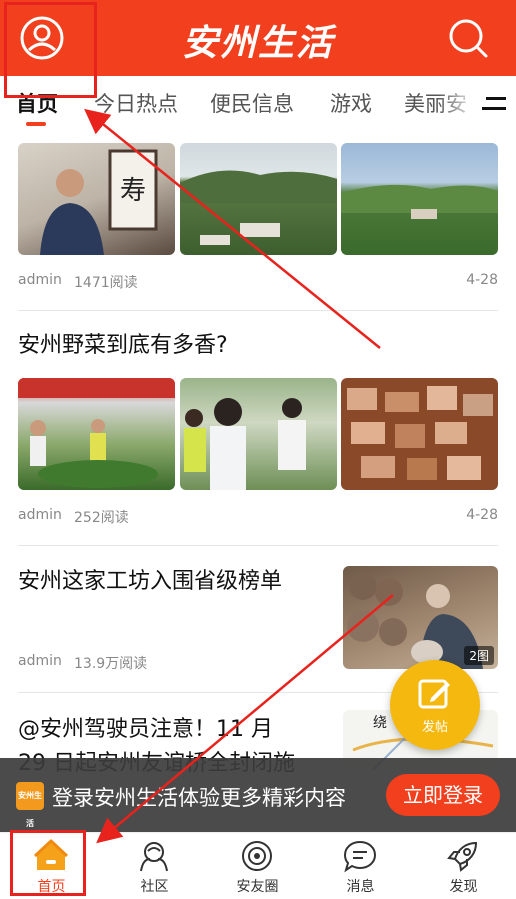  What do you see at coordinates (257, 887) in the screenshot?
I see `nav-label: 安友圈` at bounding box center [257, 887].